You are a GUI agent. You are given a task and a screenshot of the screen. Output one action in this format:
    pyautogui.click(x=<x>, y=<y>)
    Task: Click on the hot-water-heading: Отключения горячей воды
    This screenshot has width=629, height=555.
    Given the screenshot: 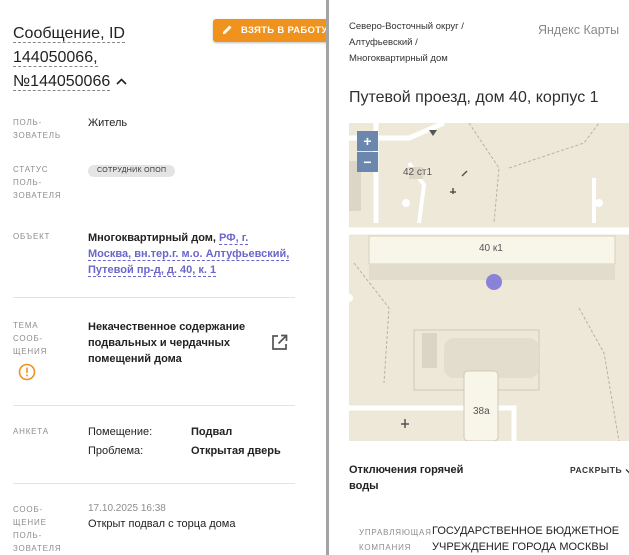 What is the action you would take?
    pyautogui.click(x=406, y=478)
    